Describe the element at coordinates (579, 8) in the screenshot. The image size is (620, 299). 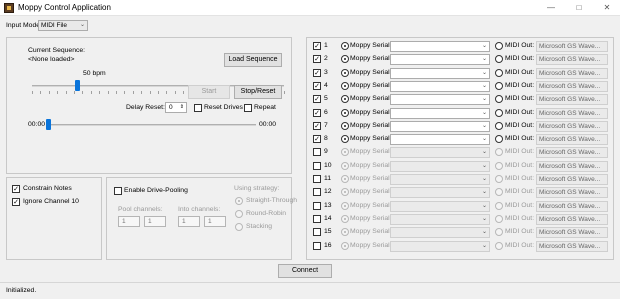
I see `maximize-icon: □` at that location.